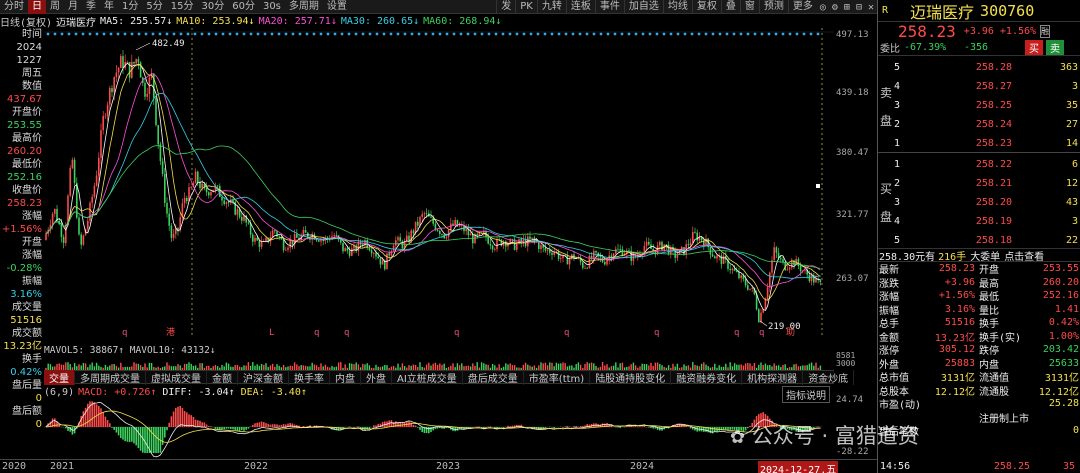 This screenshot has width=1080, height=473. What do you see at coordinates (345, 377) in the screenshot?
I see `indicator-tab-6: 内盘` at bounding box center [345, 377].